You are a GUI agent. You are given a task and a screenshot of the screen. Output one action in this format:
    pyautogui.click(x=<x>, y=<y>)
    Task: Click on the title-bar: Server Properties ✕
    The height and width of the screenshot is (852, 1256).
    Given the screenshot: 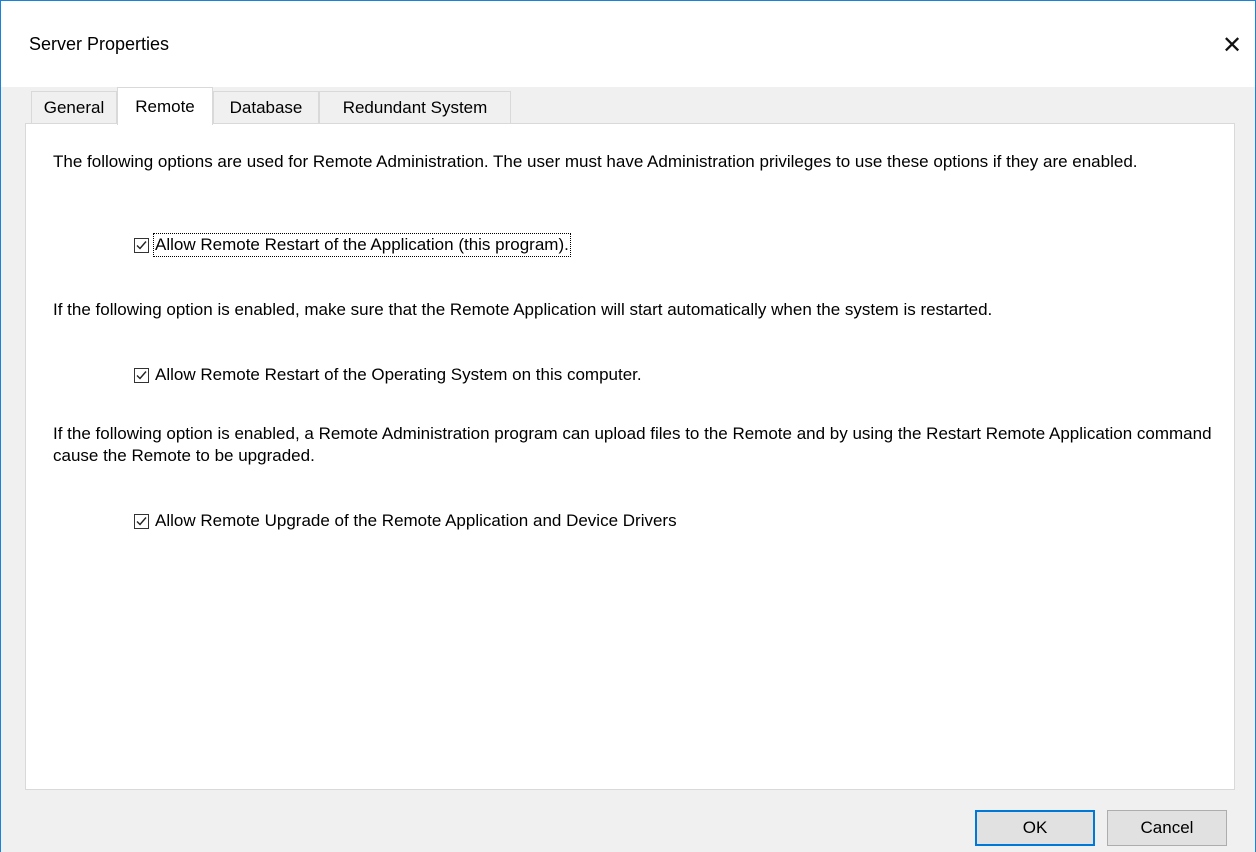 What is the action you would take?
    pyautogui.click(x=628, y=44)
    